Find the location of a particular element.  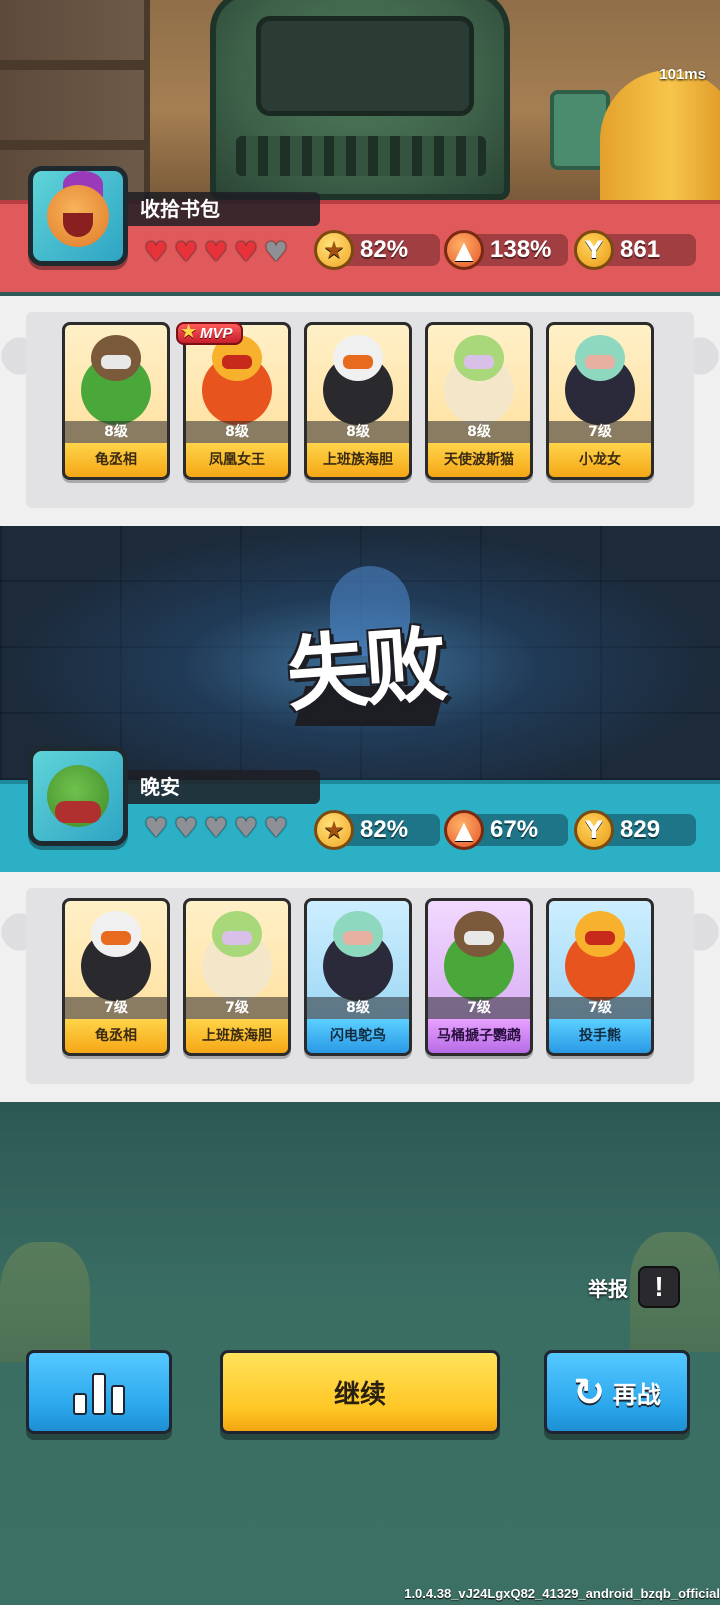

player-1-star-stat: ★ 82% is located at coordinates (377, 250).